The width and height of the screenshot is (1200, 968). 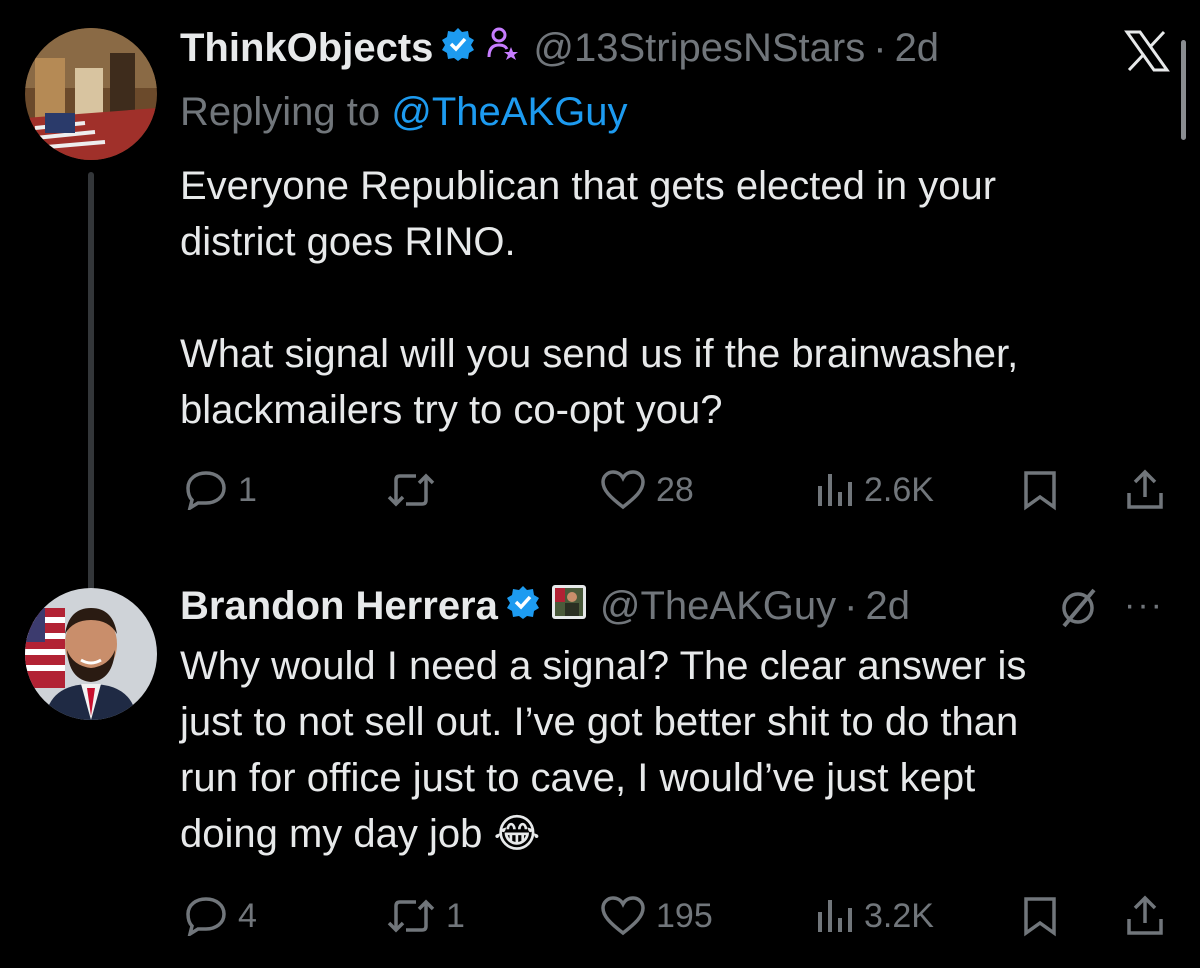 I want to click on tweet-header: Brandon Herrera @TheAKGuy · 2d, so click(x=545, y=606).